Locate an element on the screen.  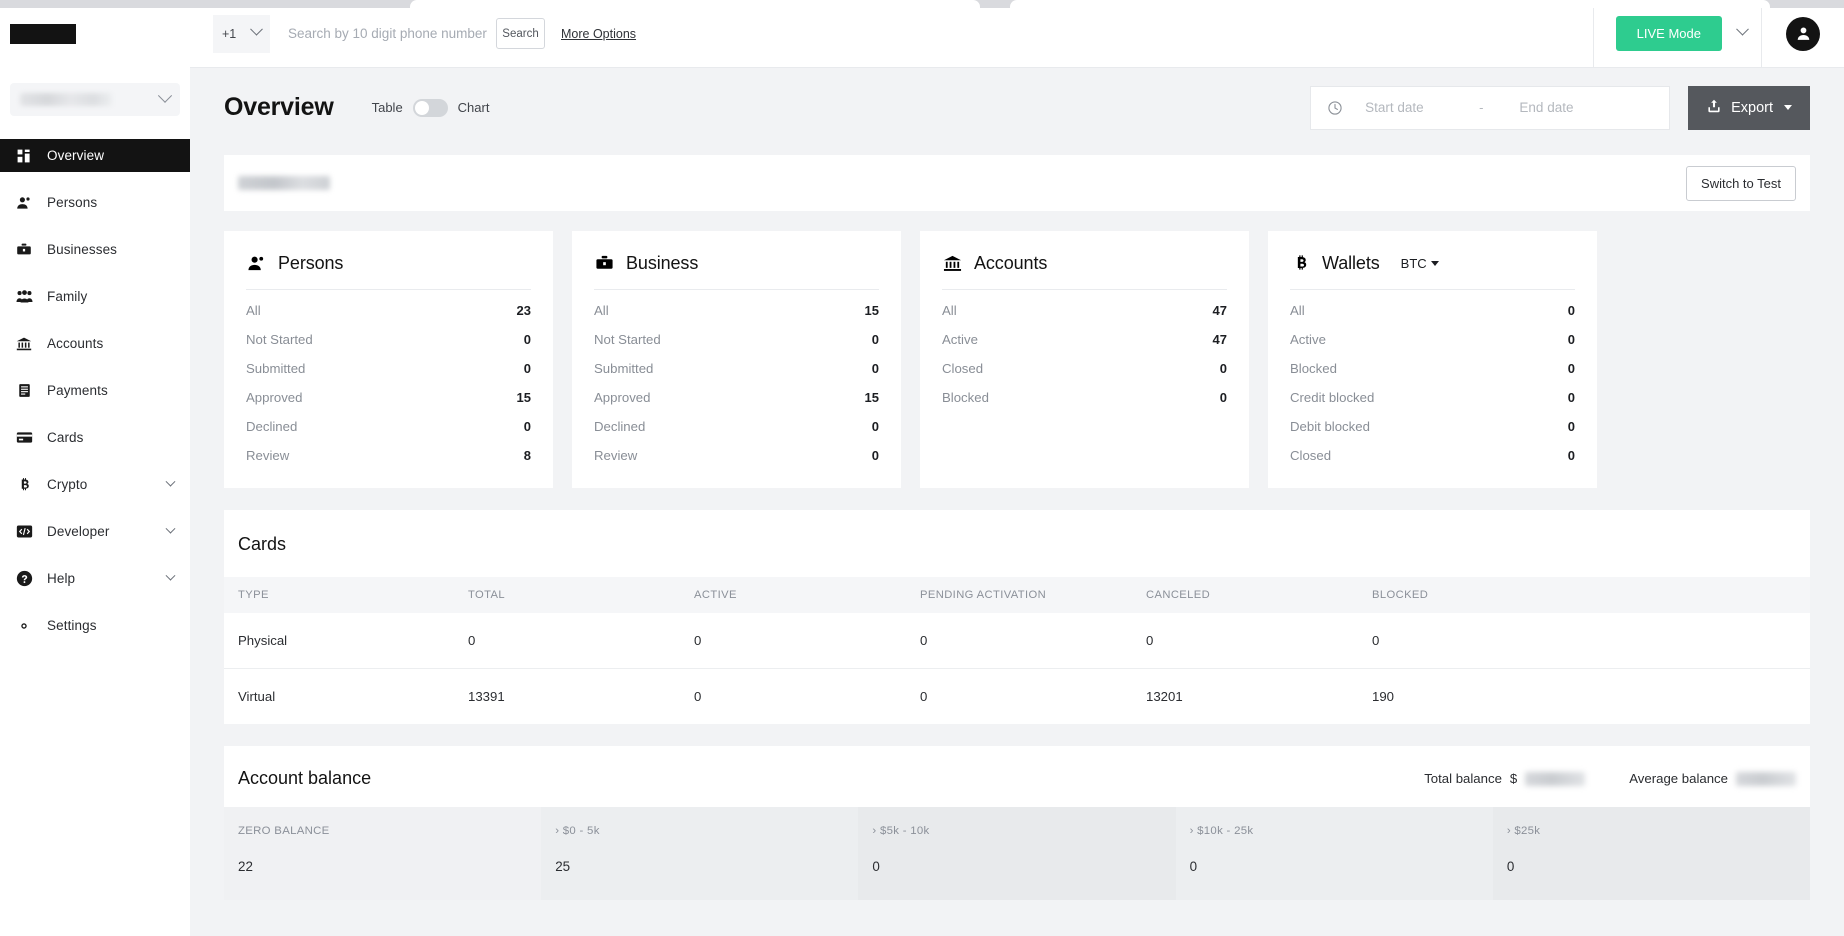
avatar is located at coordinates (1803, 33).